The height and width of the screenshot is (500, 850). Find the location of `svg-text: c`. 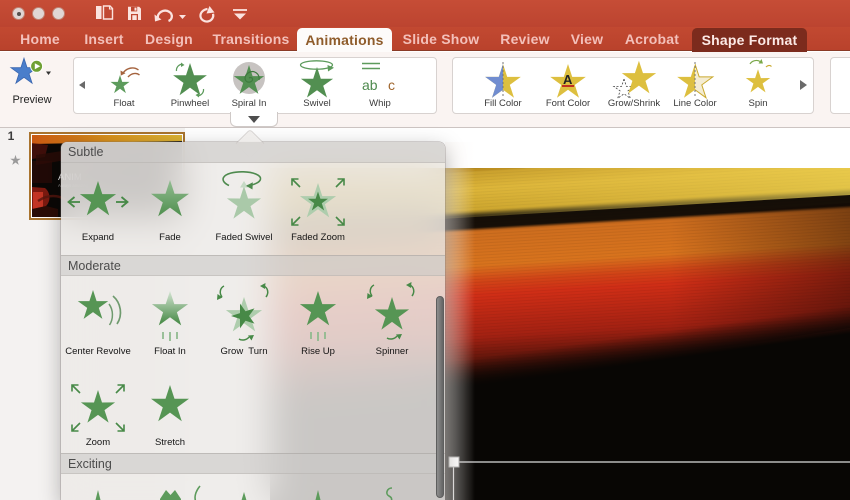

svg-text: c is located at coordinates (391, 85).